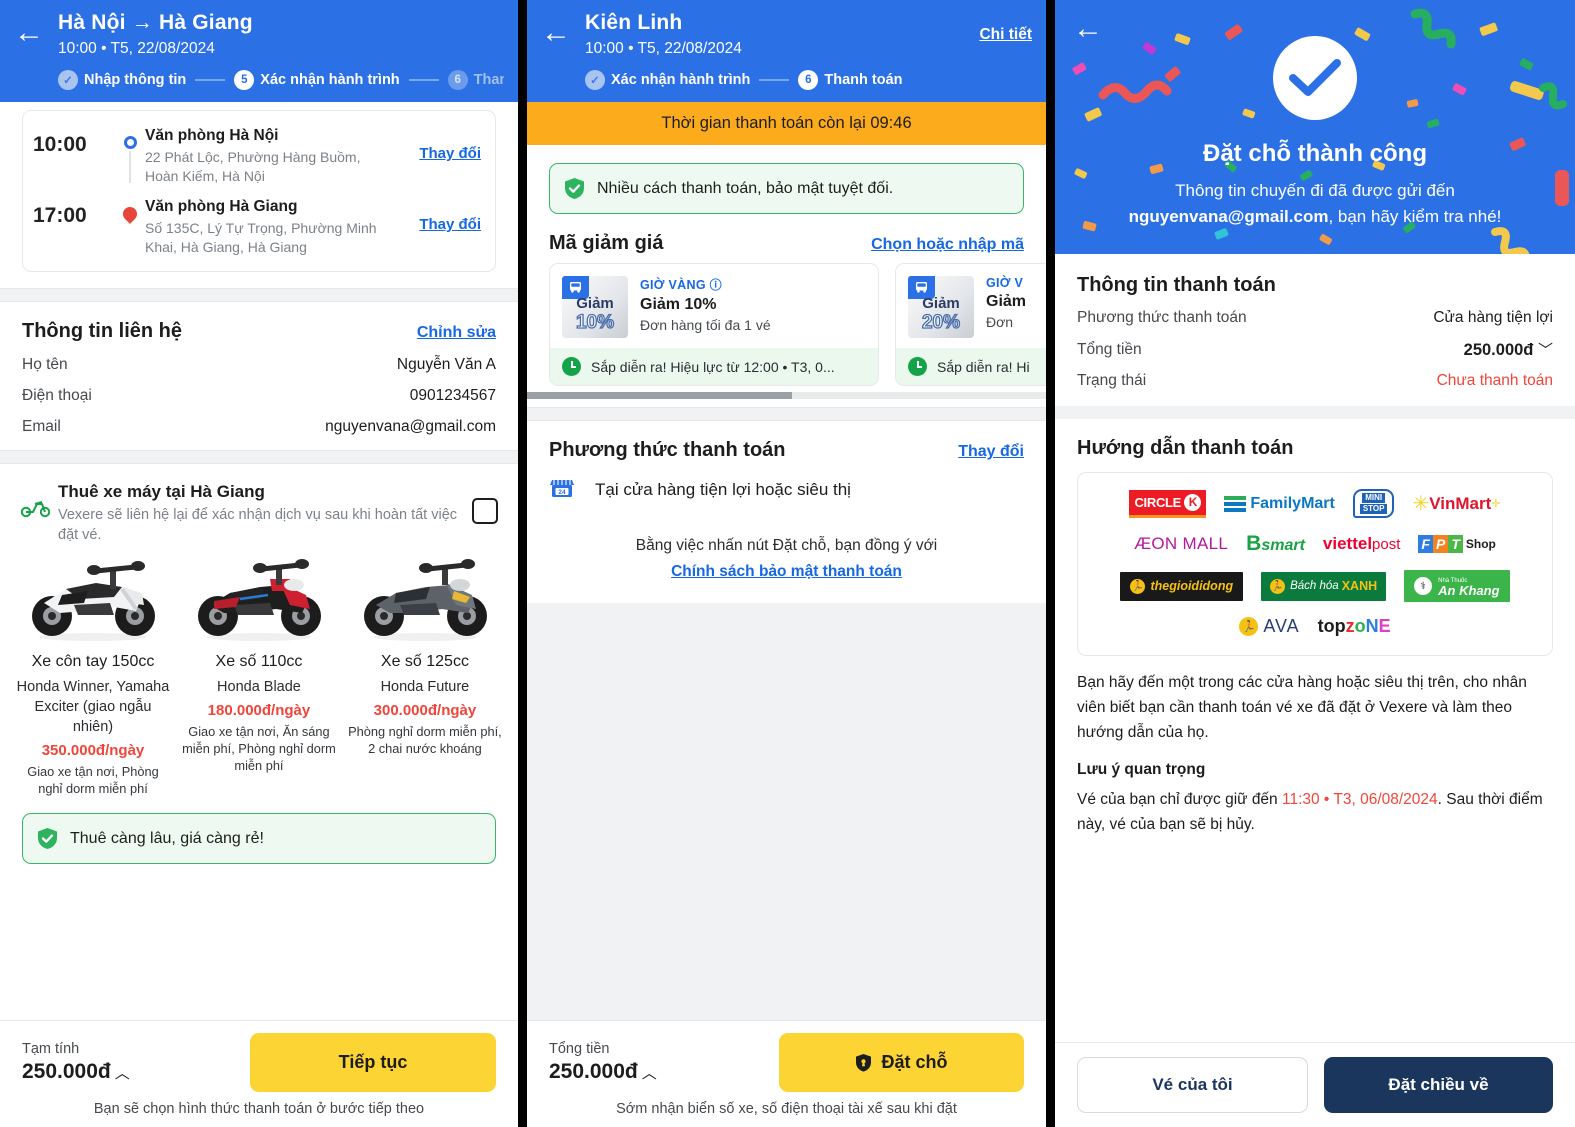 Image resolution: width=1575 pixels, height=1127 pixels. Describe the element at coordinates (983, 366) in the screenshot. I see `coupon-footer: Sắp diễn ra! Hi` at that location.